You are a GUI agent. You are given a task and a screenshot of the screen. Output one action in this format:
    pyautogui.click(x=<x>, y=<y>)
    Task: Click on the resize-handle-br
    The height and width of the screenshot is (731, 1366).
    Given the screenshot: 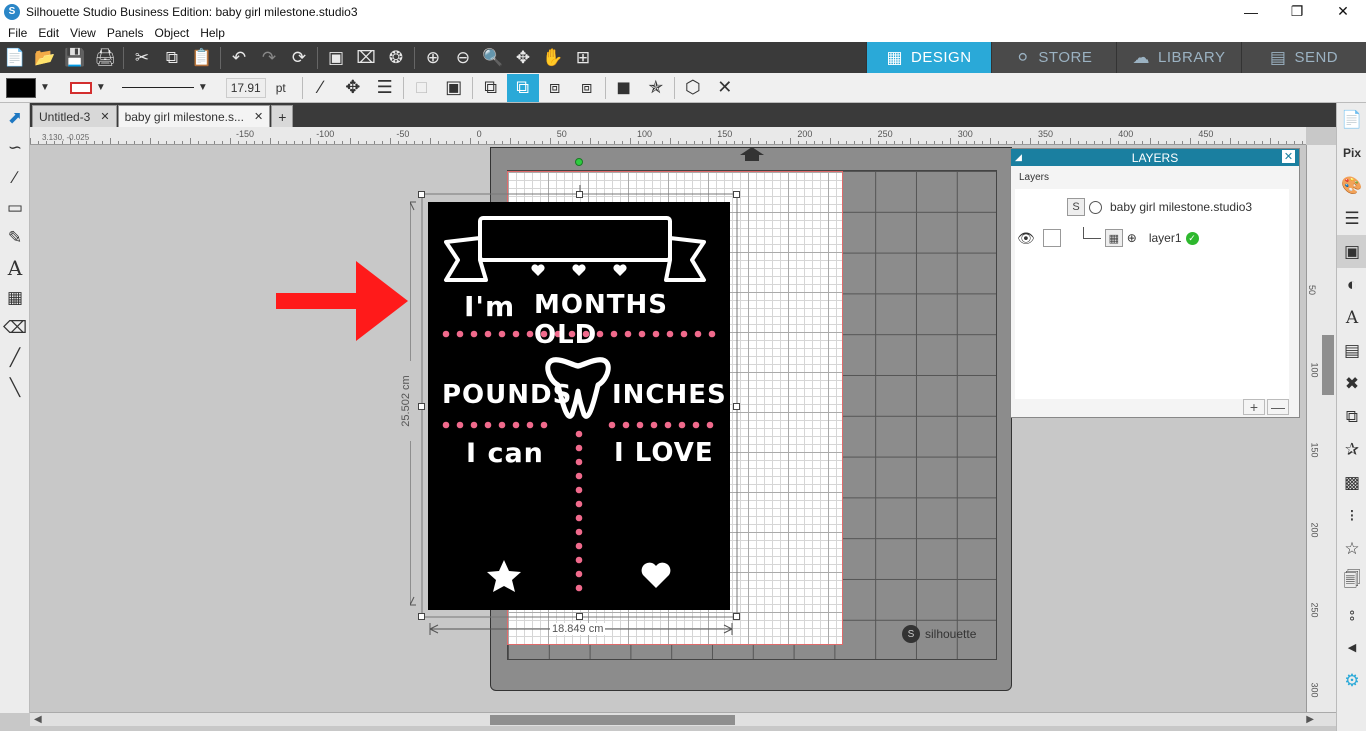 What is the action you would take?
    pyautogui.click(x=736, y=616)
    